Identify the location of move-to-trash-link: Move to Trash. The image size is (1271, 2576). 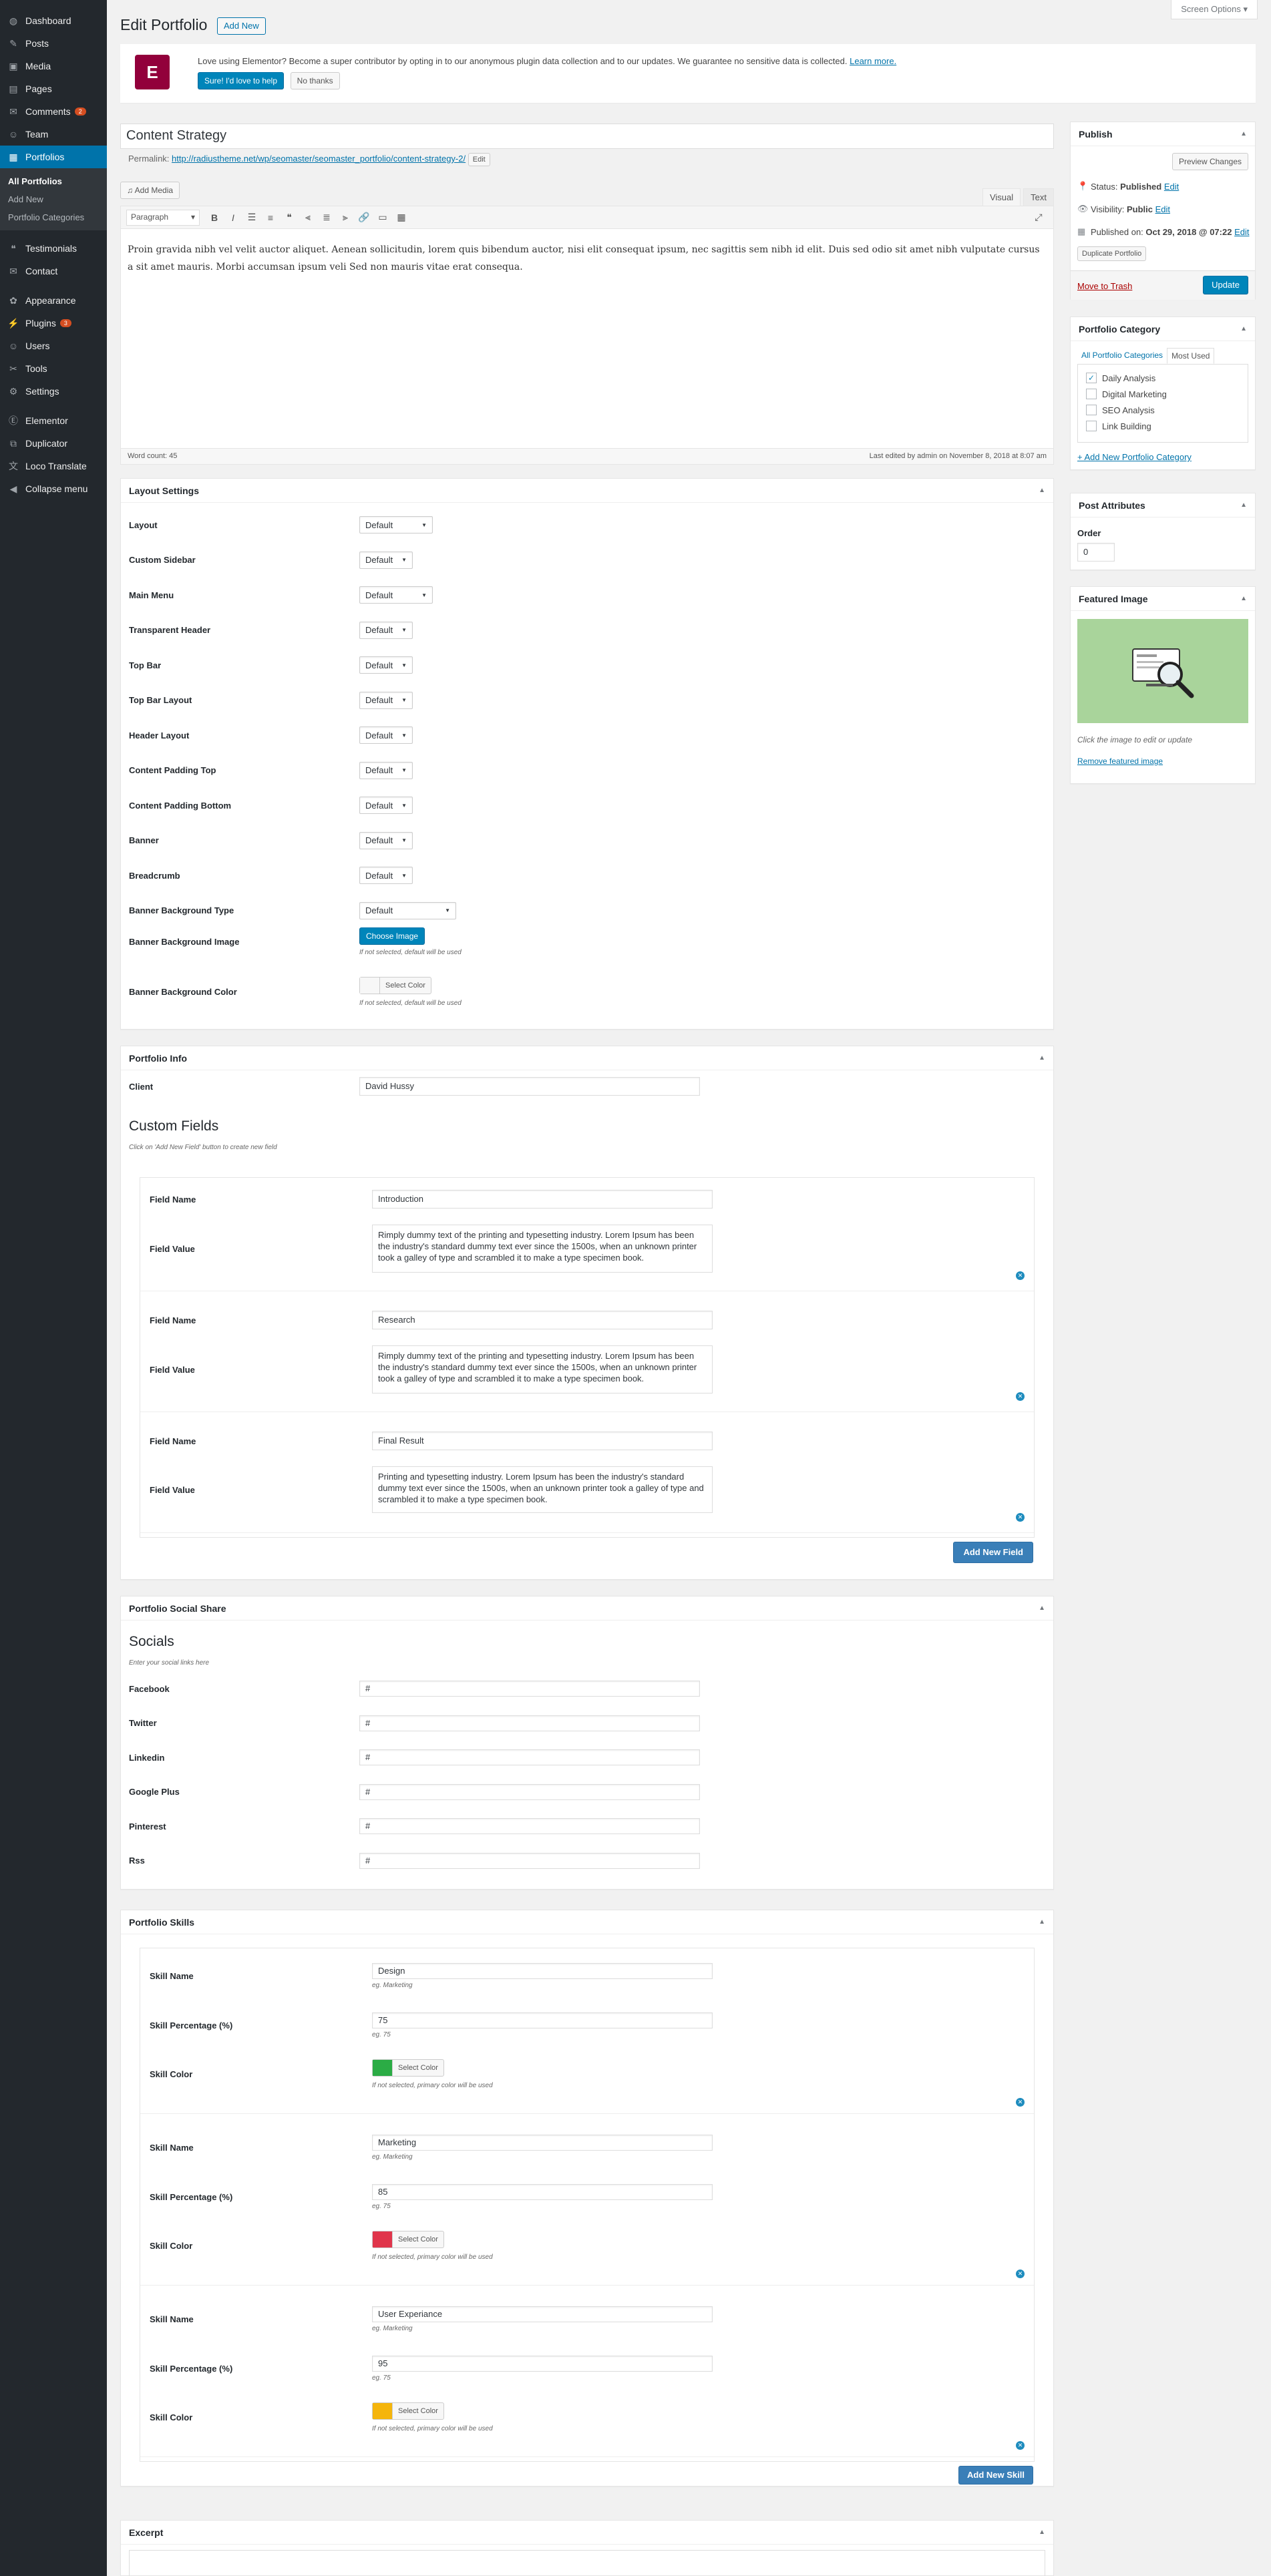
(1104, 286).